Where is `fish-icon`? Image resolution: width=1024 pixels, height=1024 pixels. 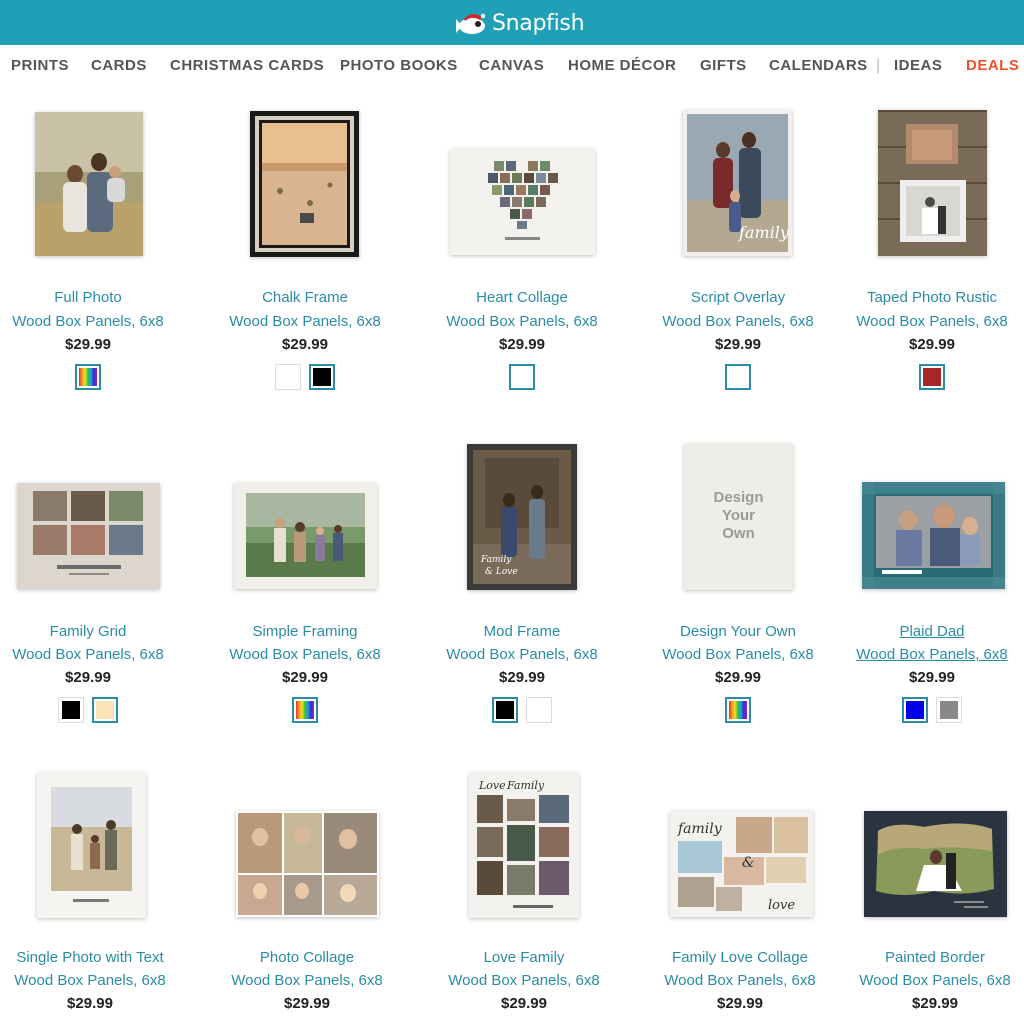
fish-icon is located at coordinates (471, 23).